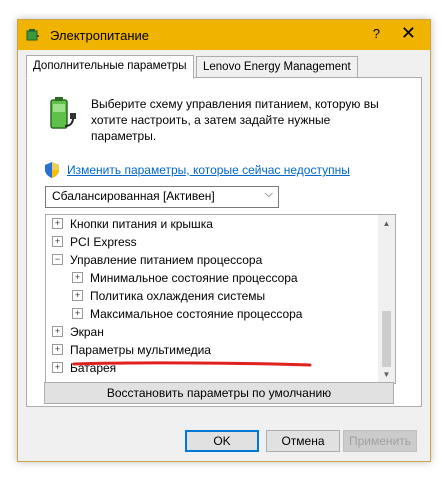 The width and height of the screenshot is (444, 480). Describe the element at coordinates (386, 223) in the screenshot. I see `scroll-up-arrow-icon: ▲` at that location.